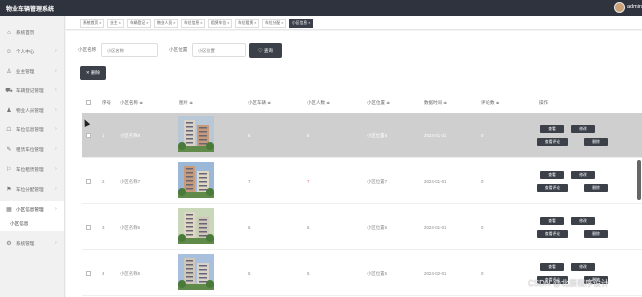 This screenshot has width=642, height=297. I want to click on row-index: 4, so click(103, 273).